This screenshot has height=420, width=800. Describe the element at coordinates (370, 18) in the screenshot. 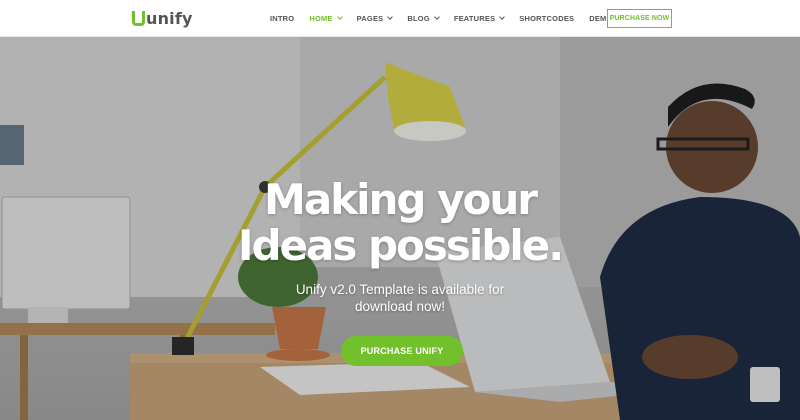

I see `nav-item-label: PAGES` at that location.